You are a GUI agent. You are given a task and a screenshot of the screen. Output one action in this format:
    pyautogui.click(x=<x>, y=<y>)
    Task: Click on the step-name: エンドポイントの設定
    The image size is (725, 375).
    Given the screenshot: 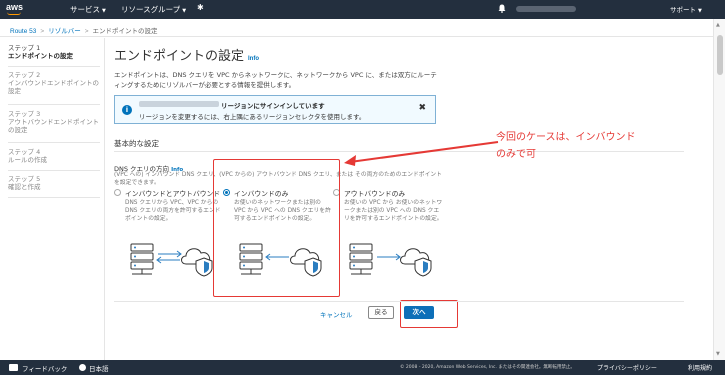 What is the action you would take?
    pyautogui.click(x=40, y=56)
    